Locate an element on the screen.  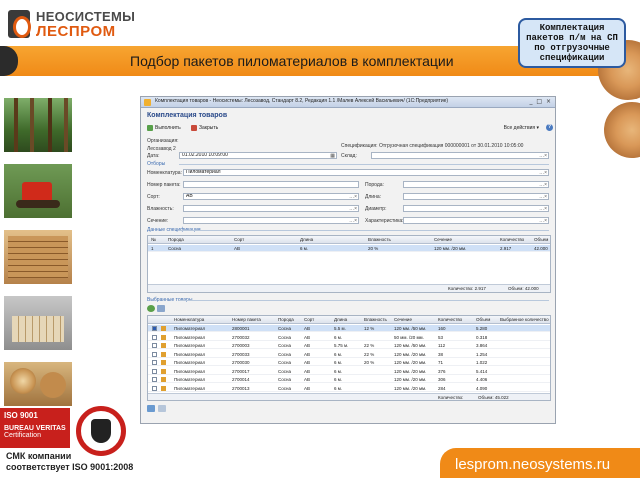
all-actions-menu: Все действия ▾ is located at coordinates (521, 128).